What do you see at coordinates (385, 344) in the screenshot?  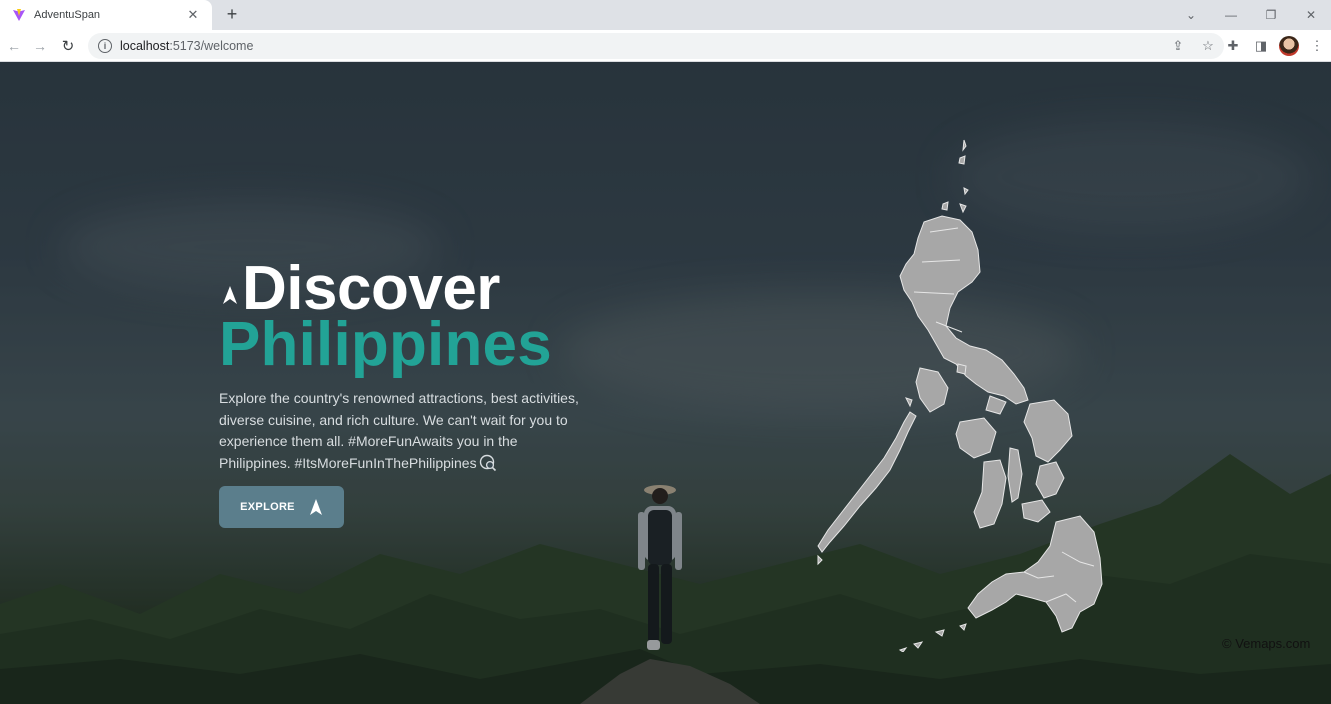 I see `hero-title-philippines: Philippines` at bounding box center [385, 344].